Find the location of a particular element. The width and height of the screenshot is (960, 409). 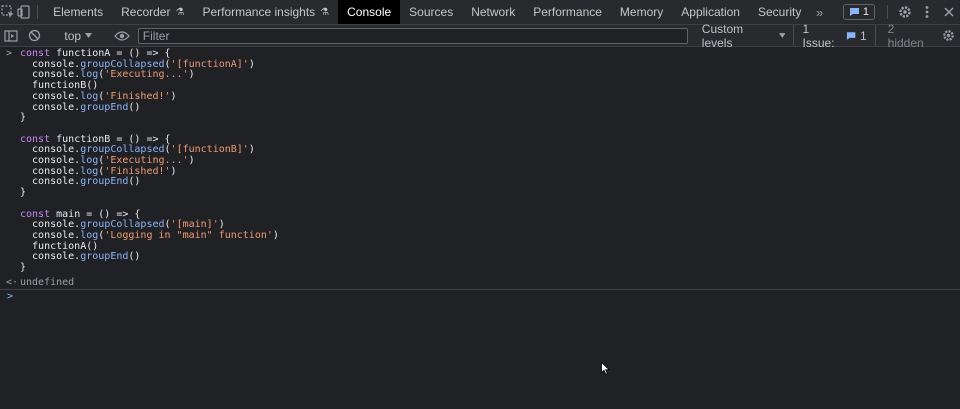

kebab-menu-icon is located at coordinates (927, 12).